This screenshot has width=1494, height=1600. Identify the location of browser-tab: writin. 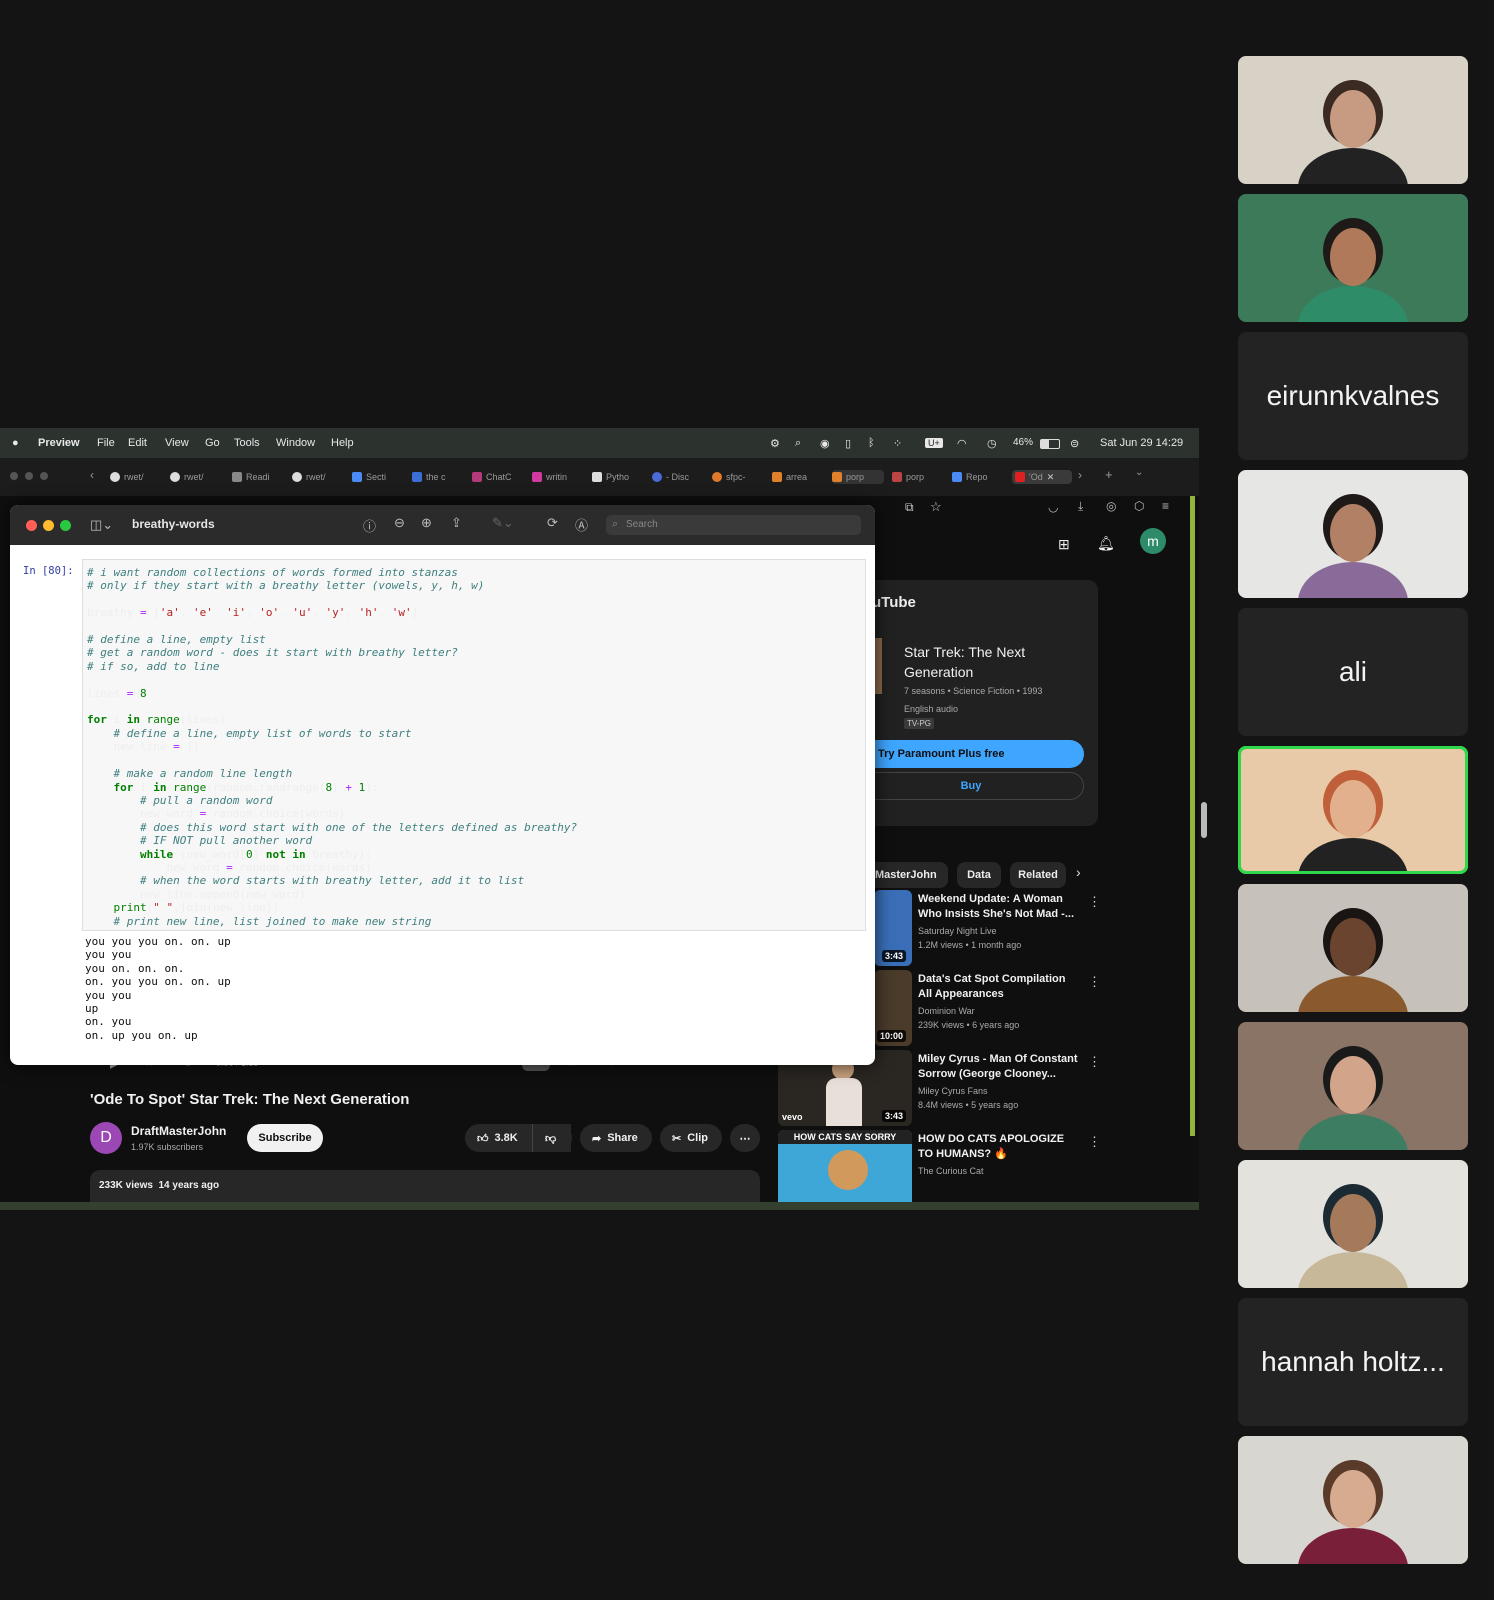
(558, 477).